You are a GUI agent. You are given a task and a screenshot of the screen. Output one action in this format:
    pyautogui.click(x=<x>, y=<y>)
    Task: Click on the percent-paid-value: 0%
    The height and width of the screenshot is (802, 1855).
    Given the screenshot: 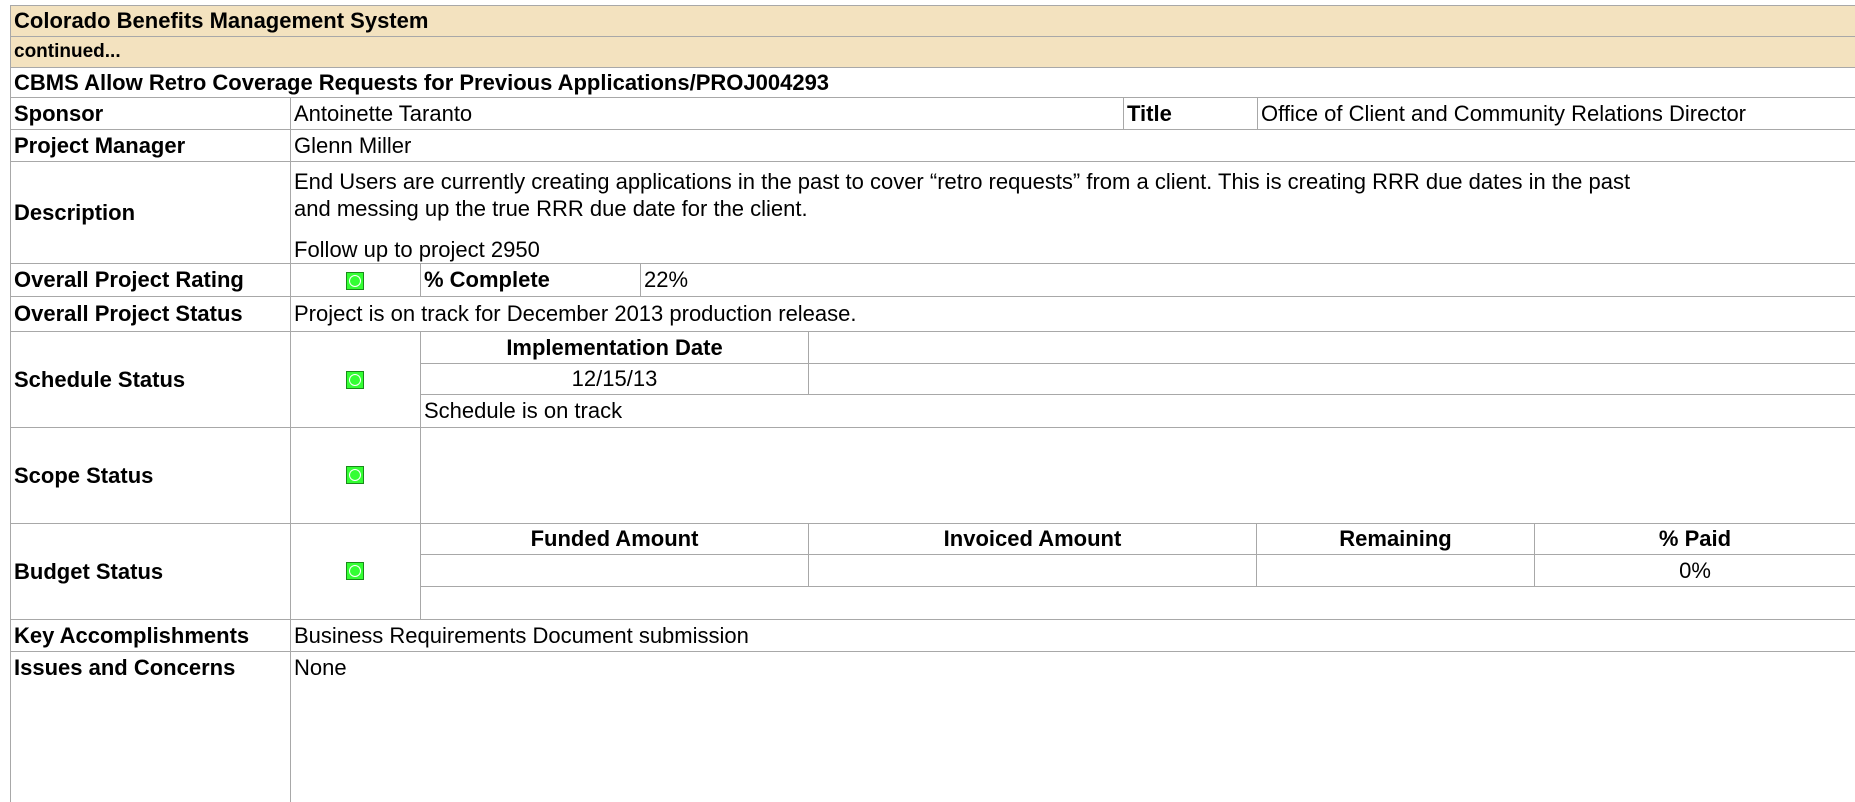 What is the action you would take?
    pyautogui.click(x=1695, y=570)
    